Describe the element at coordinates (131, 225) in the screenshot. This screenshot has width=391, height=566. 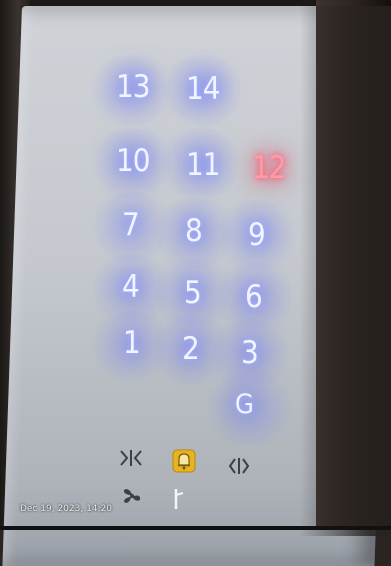
I see `floor-button-7: 7` at that location.